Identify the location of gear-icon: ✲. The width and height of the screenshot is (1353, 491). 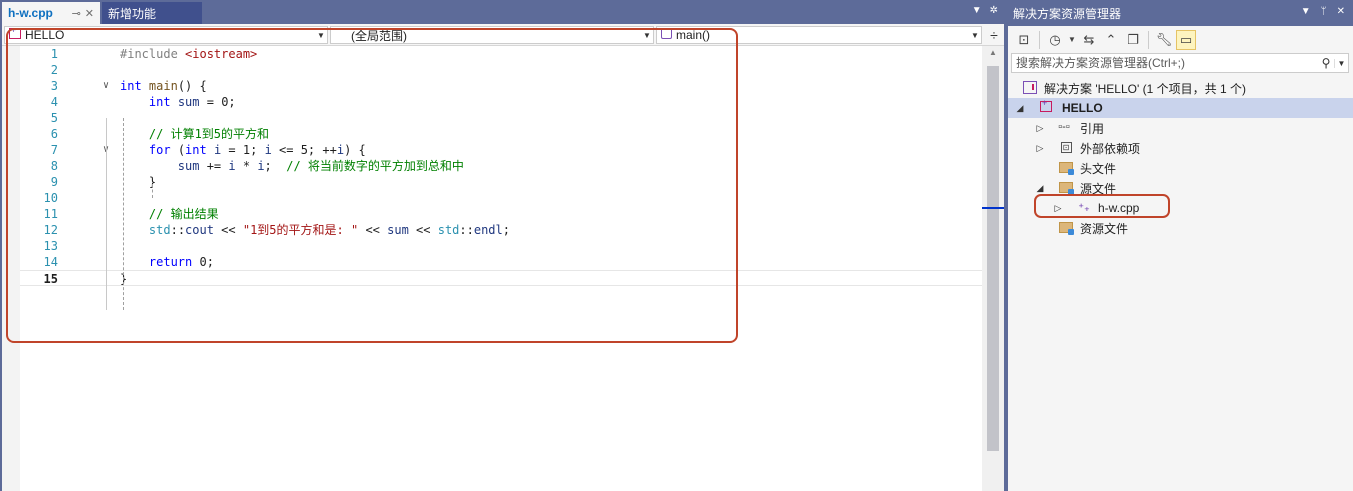
(994, 10).